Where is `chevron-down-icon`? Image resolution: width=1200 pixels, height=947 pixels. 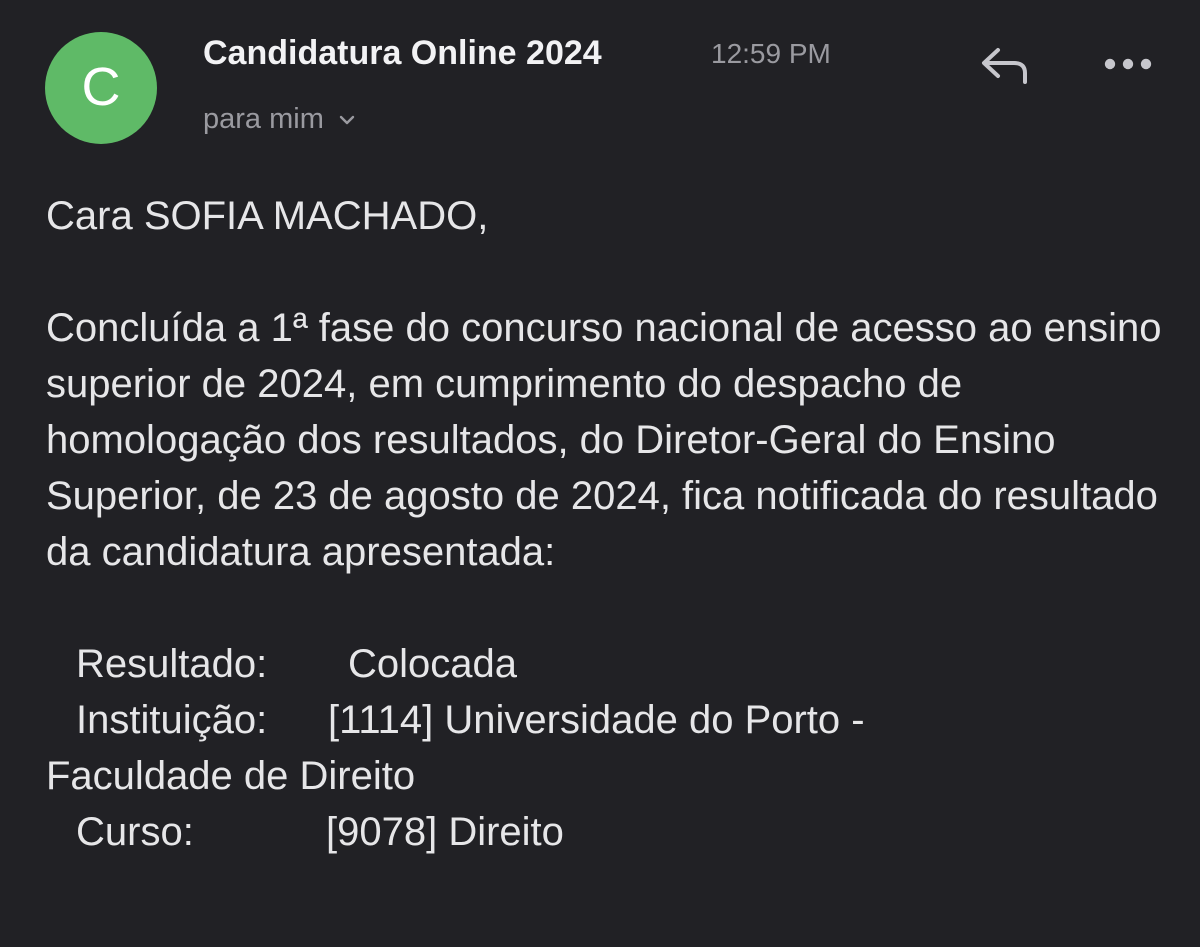 chevron-down-icon is located at coordinates (347, 117).